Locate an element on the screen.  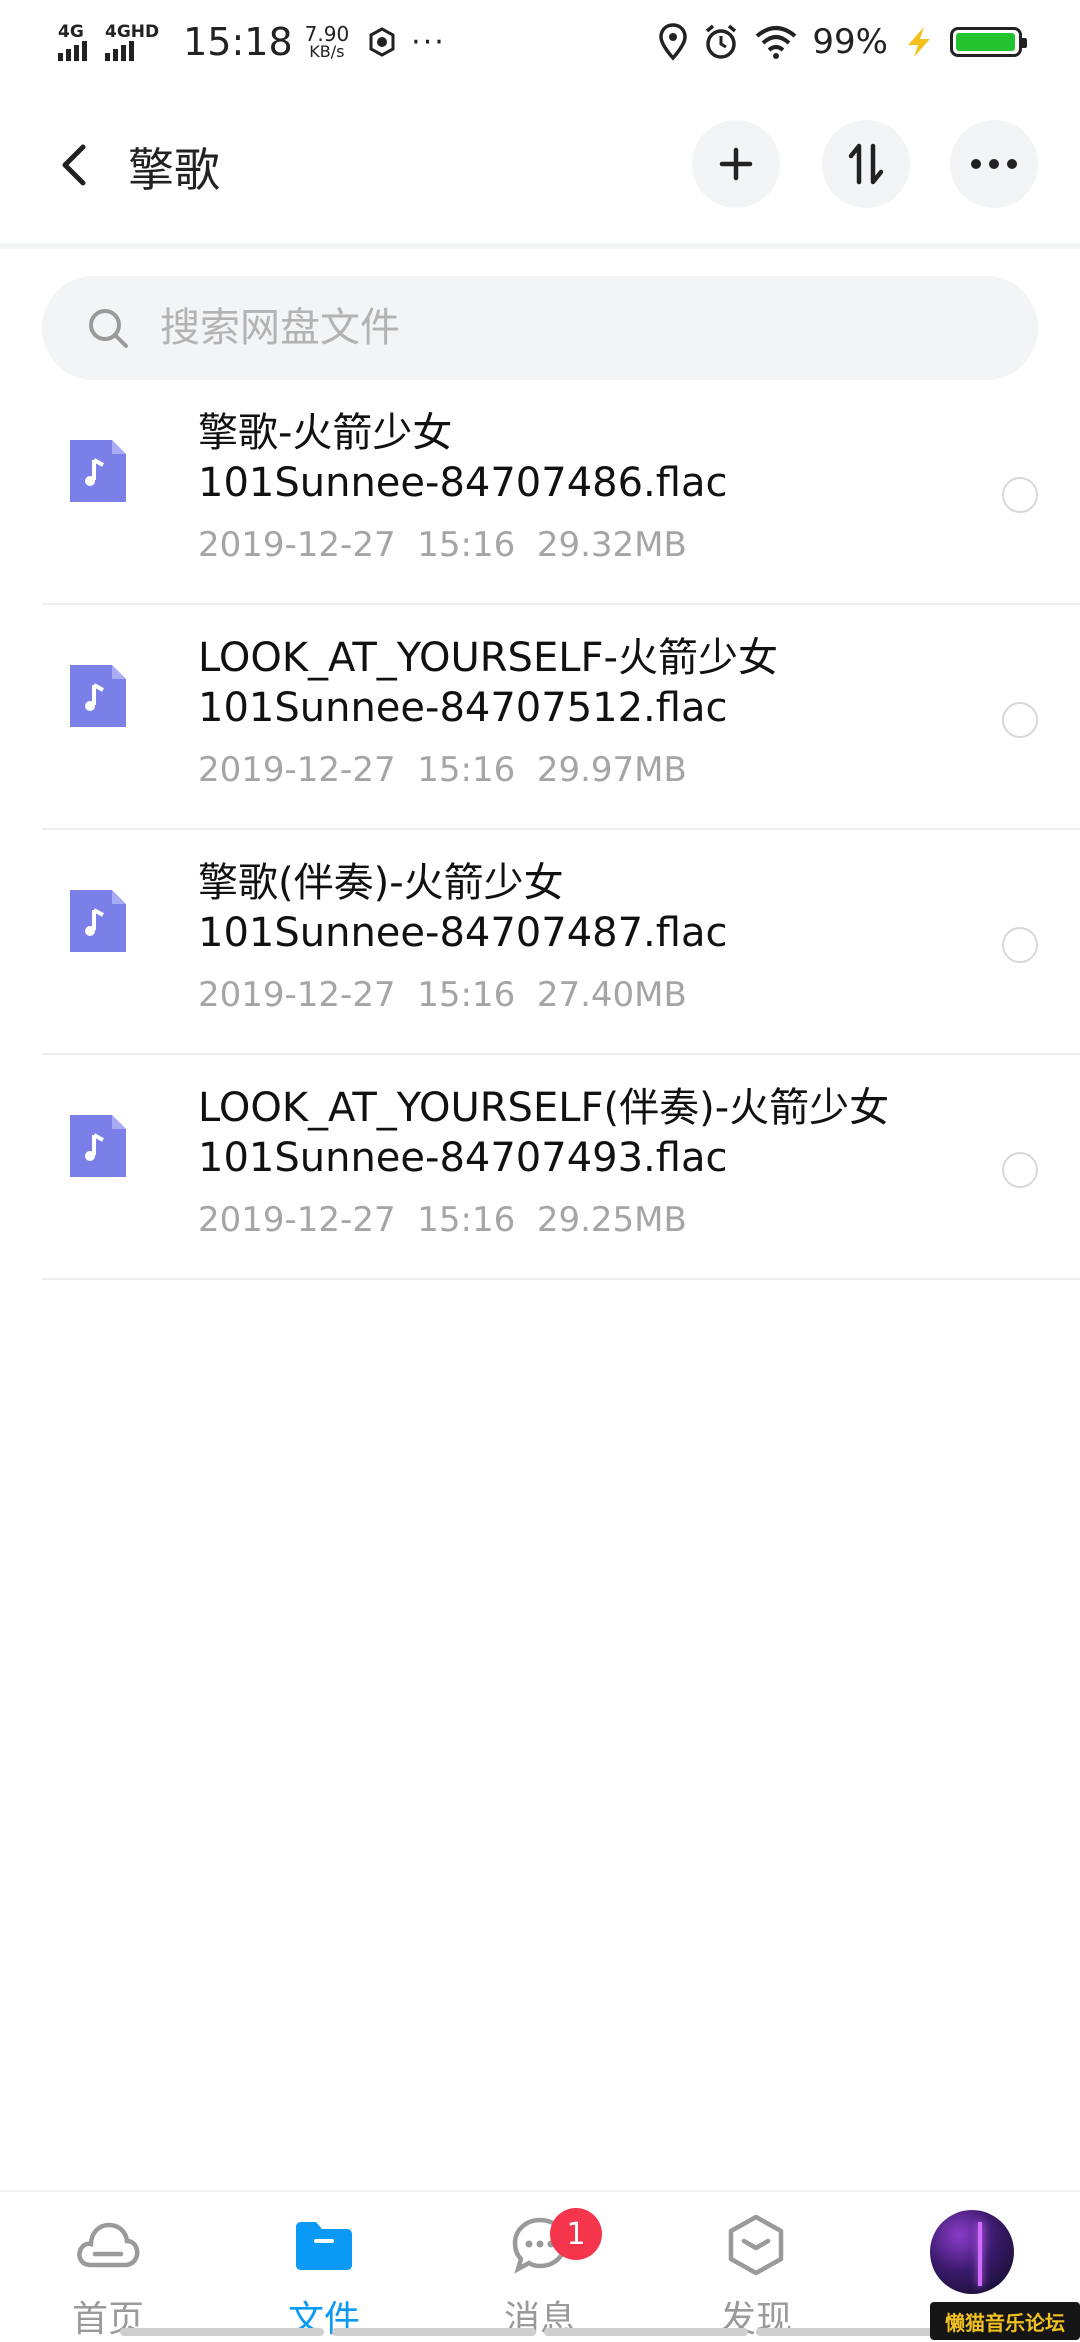
battery-level-fill is located at coordinates (986, 42).